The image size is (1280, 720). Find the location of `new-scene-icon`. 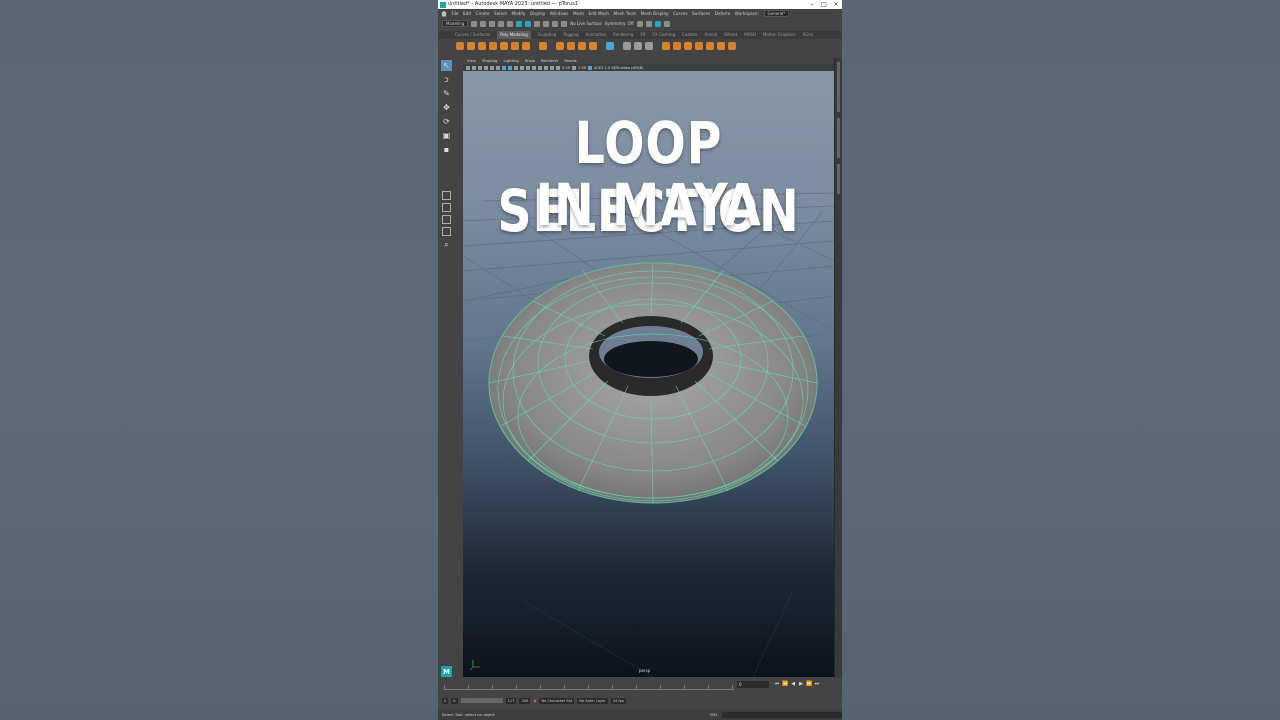

new-scene-icon is located at coordinates (474, 23).